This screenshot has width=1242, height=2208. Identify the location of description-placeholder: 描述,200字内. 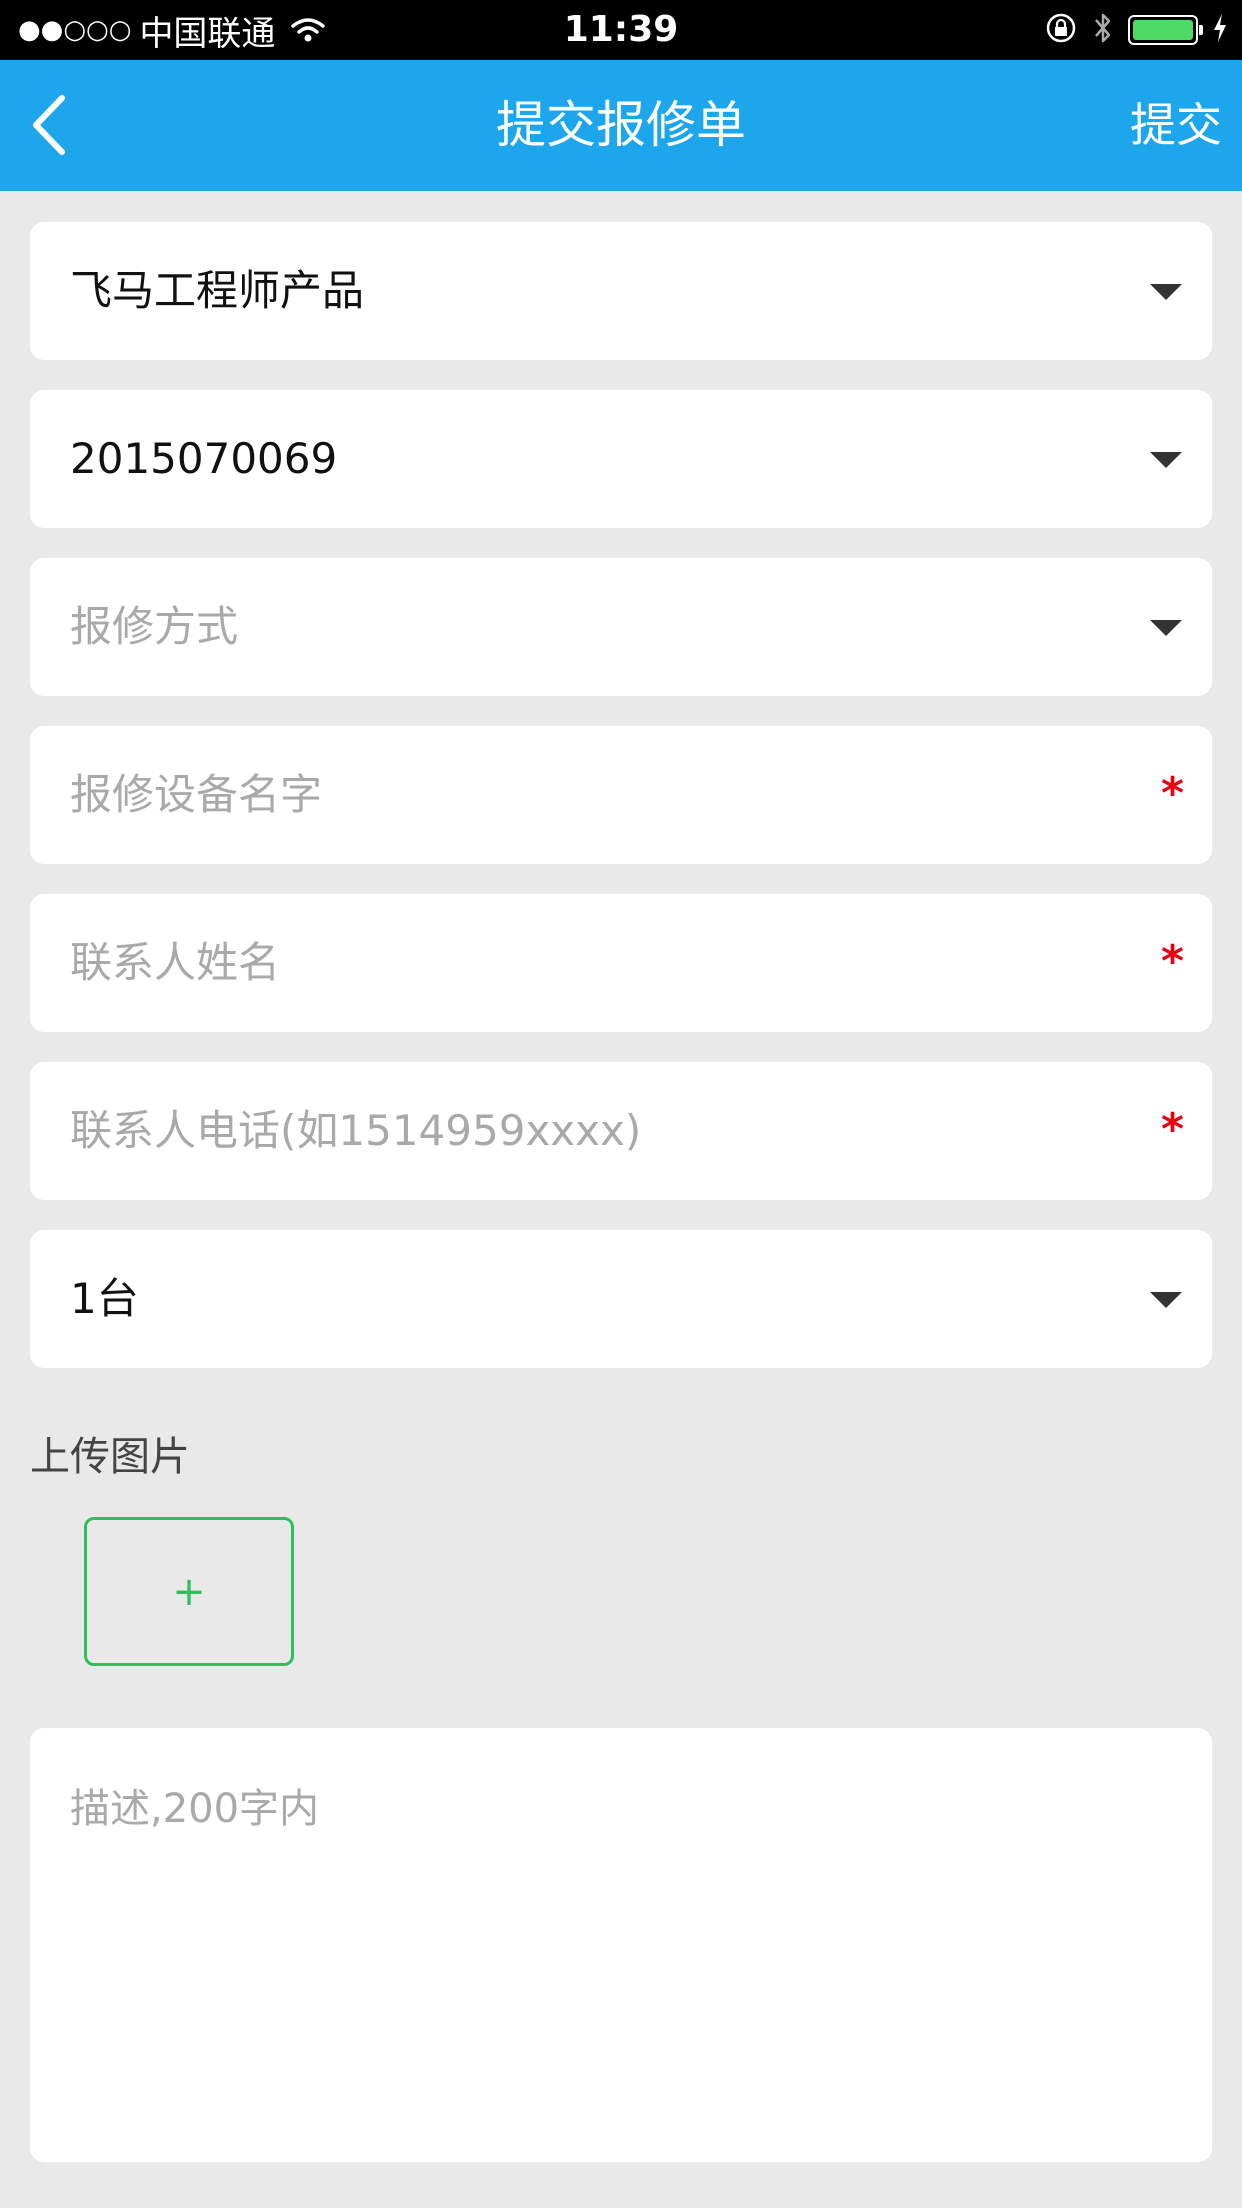
(195, 1809).